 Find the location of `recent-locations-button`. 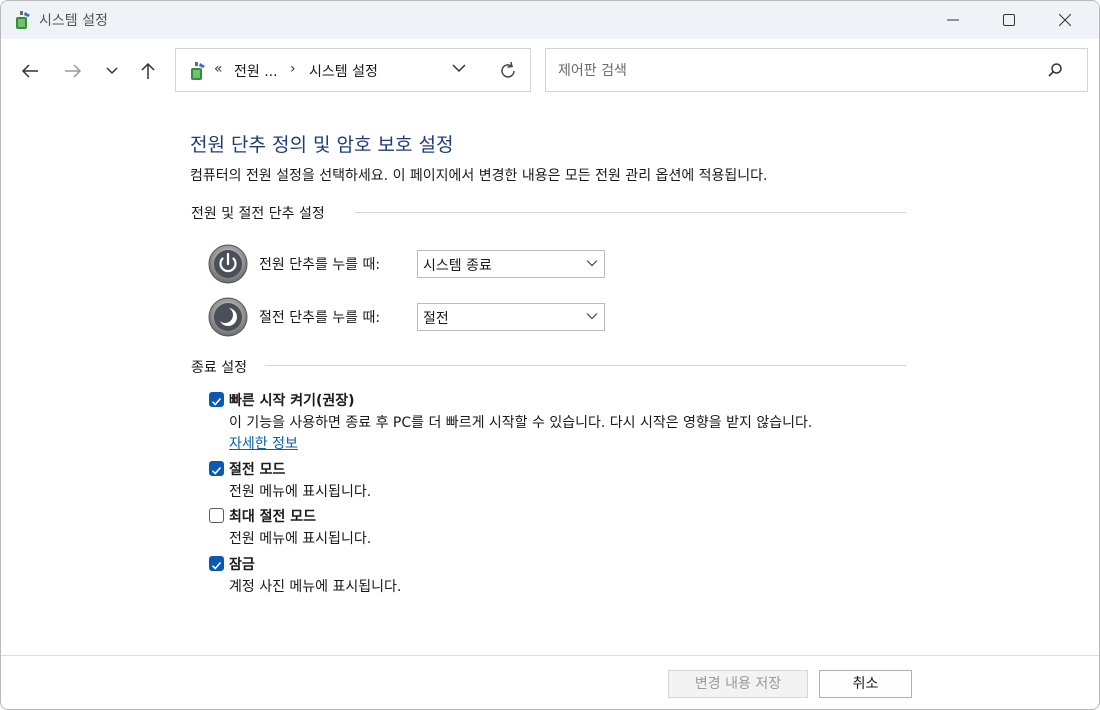

recent-locations-button is located at coordinates (112, 71).